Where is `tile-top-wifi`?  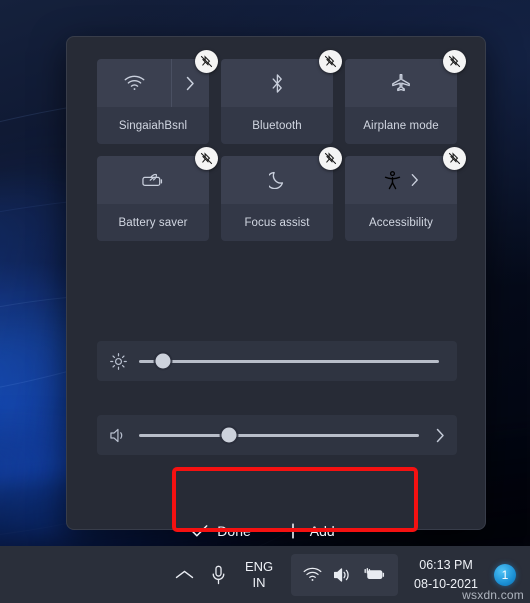
tile-top-wifi is located at coordinates (153, 83).